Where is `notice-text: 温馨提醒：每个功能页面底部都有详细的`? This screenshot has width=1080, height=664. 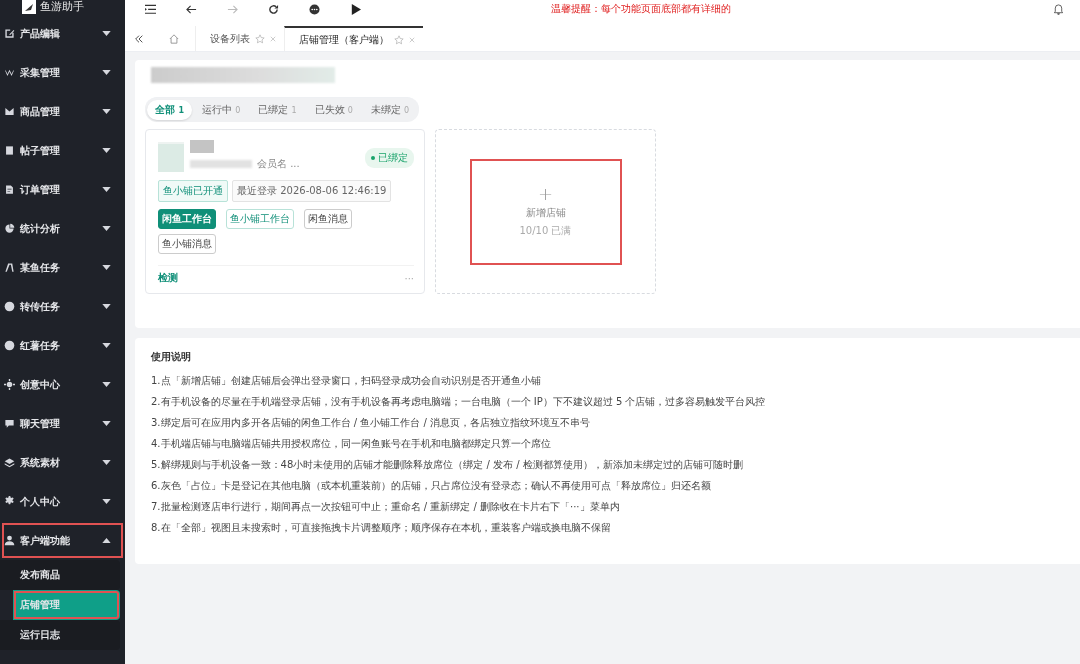 notice-text: 温馨提醒：每个功能页面底部都有详细的 is located at coordinates (641, 9).